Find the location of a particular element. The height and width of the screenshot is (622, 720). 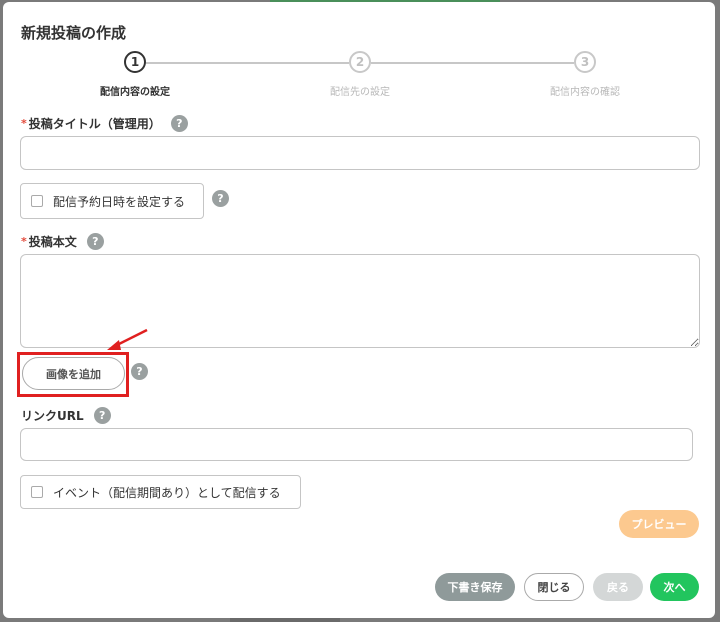

step-3-circle: 3 is located at coordinates (585, 62).